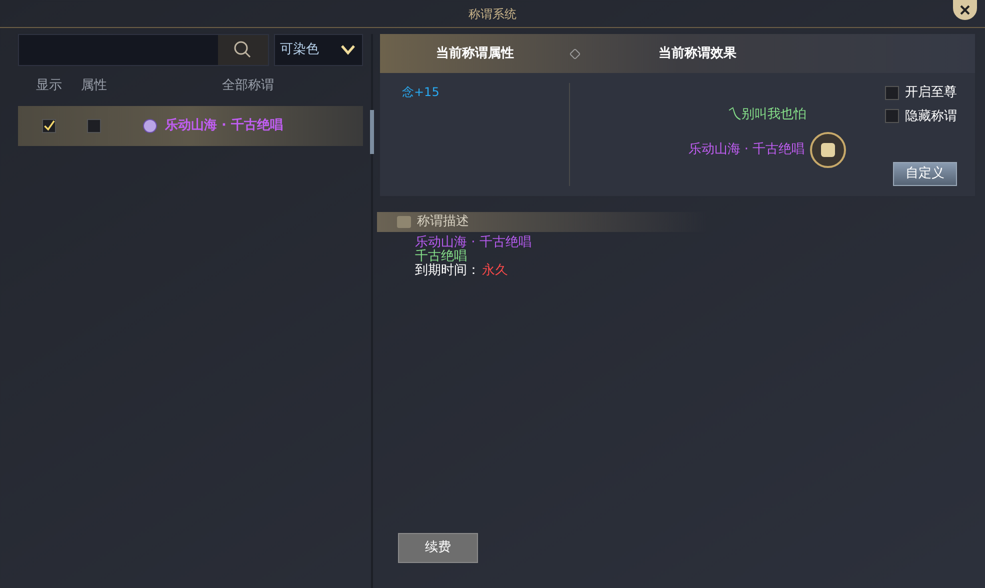 Image resolution: width=985 pixels, height=588 pixels. What do you see at coordinates (925, 174) in the screenshot?
I see `customize-button: 自定义` at bounding box center [925, 174].